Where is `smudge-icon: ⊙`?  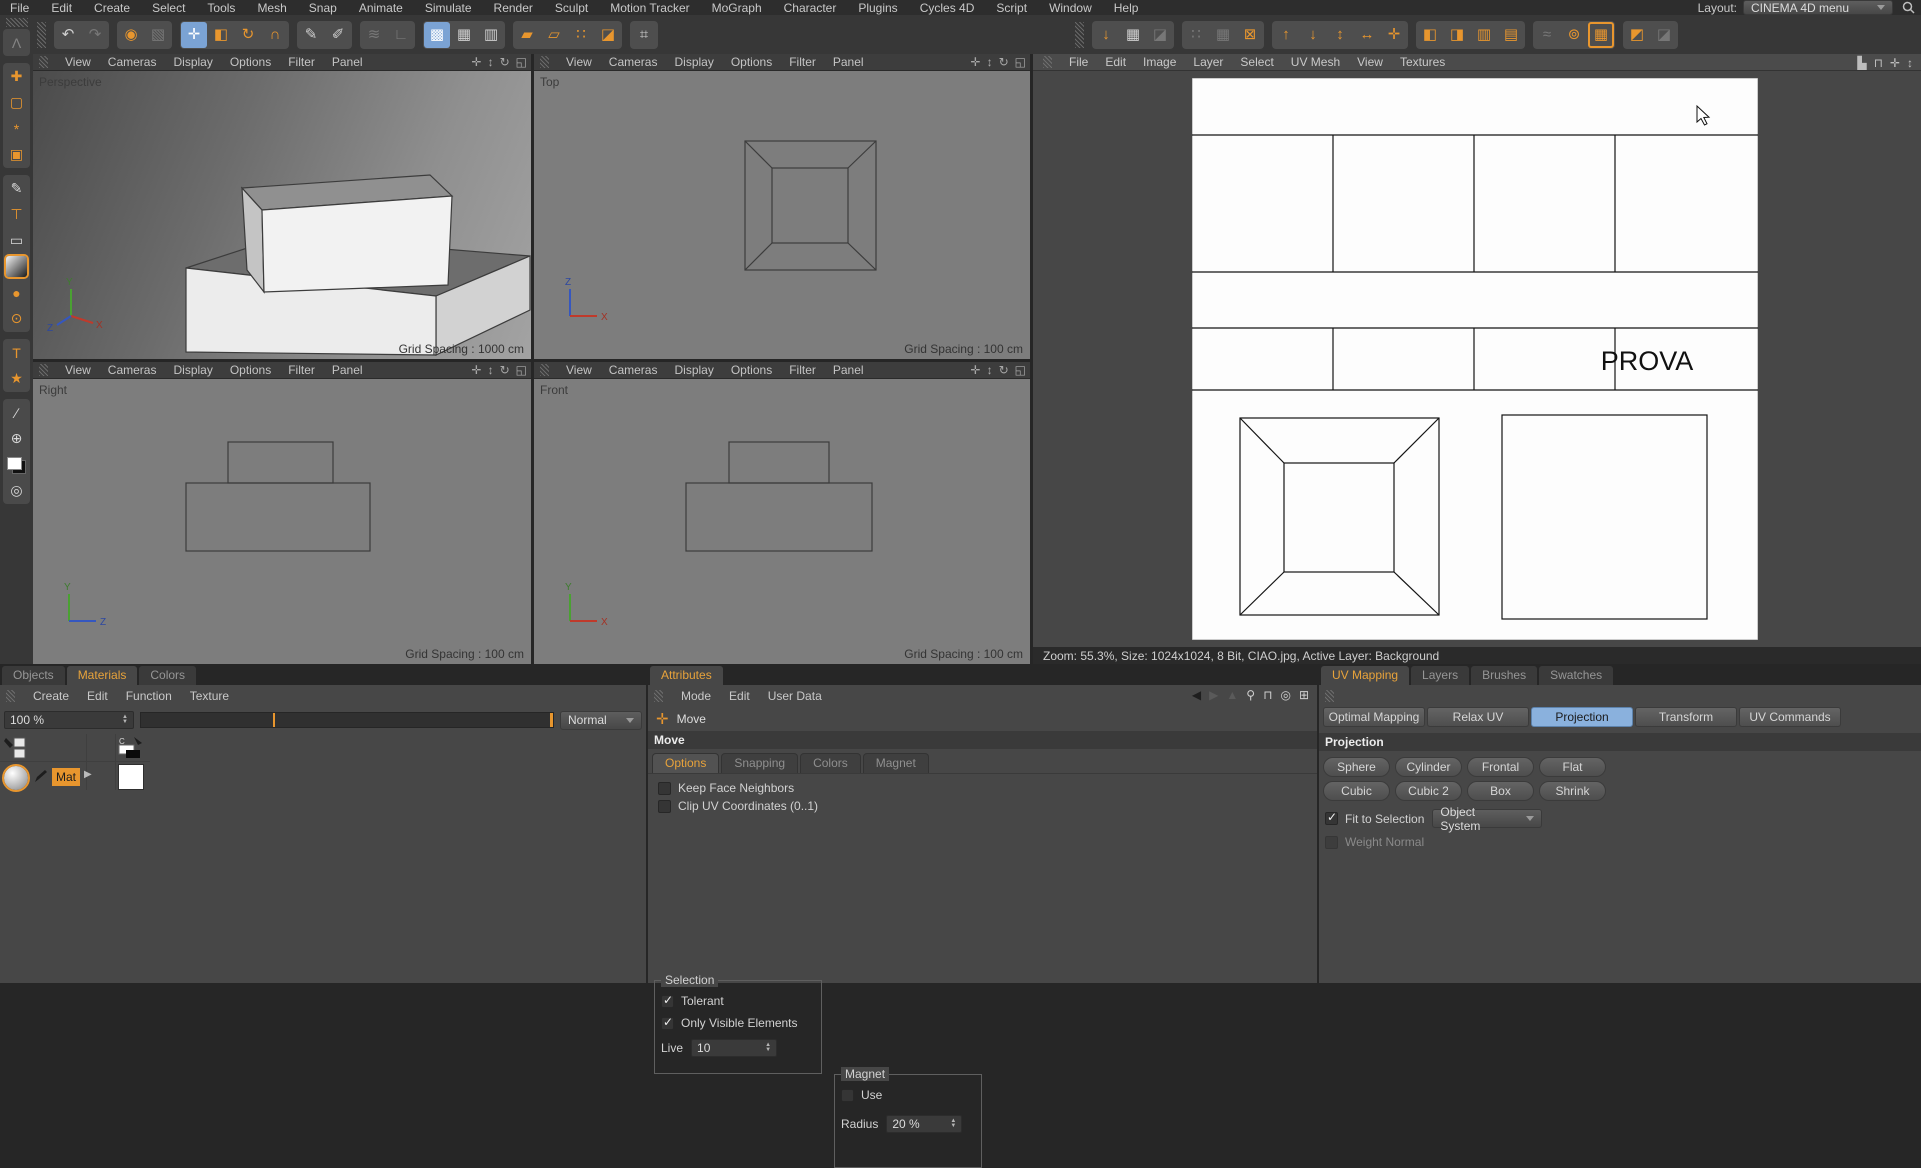 smudge-icon: ⊙ is located at coordinates (16, 318).